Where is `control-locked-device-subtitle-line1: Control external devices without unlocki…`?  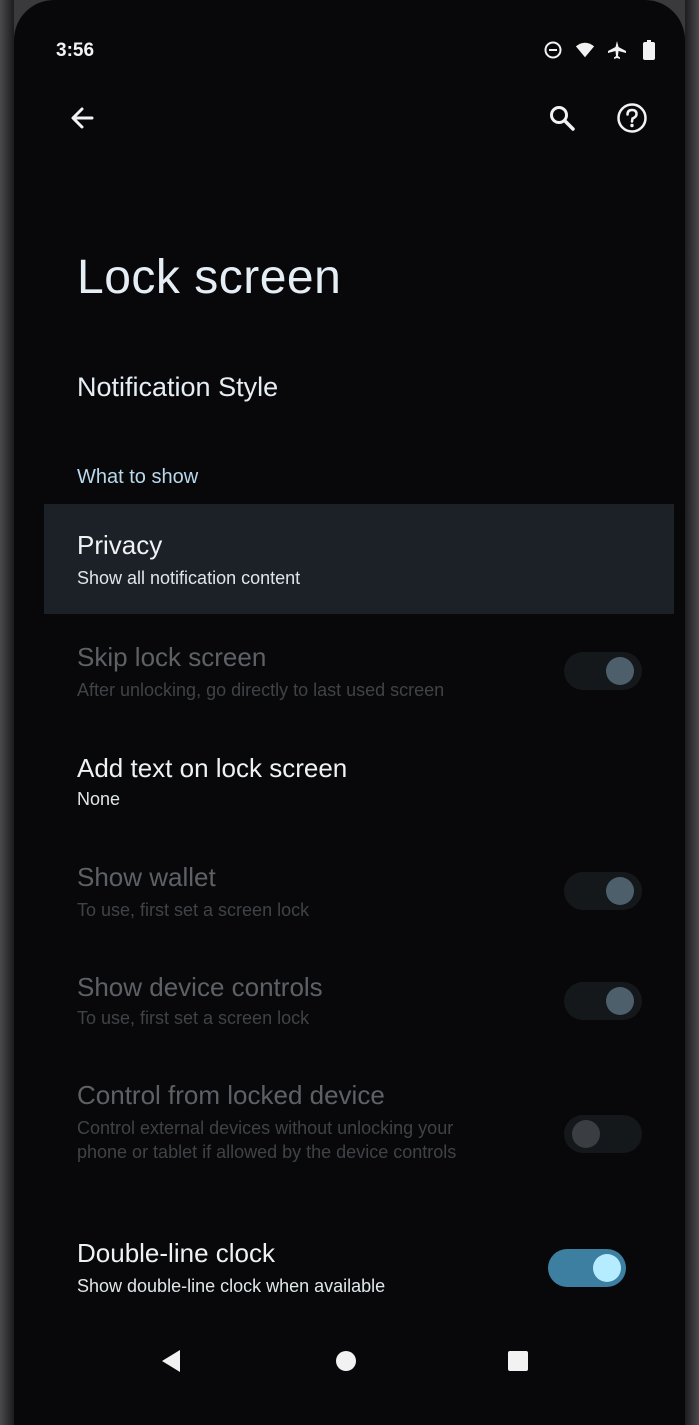 control-locked-device-subtitle-line1: Control external devices without unlocki… is located at coordinates (265, 1128).